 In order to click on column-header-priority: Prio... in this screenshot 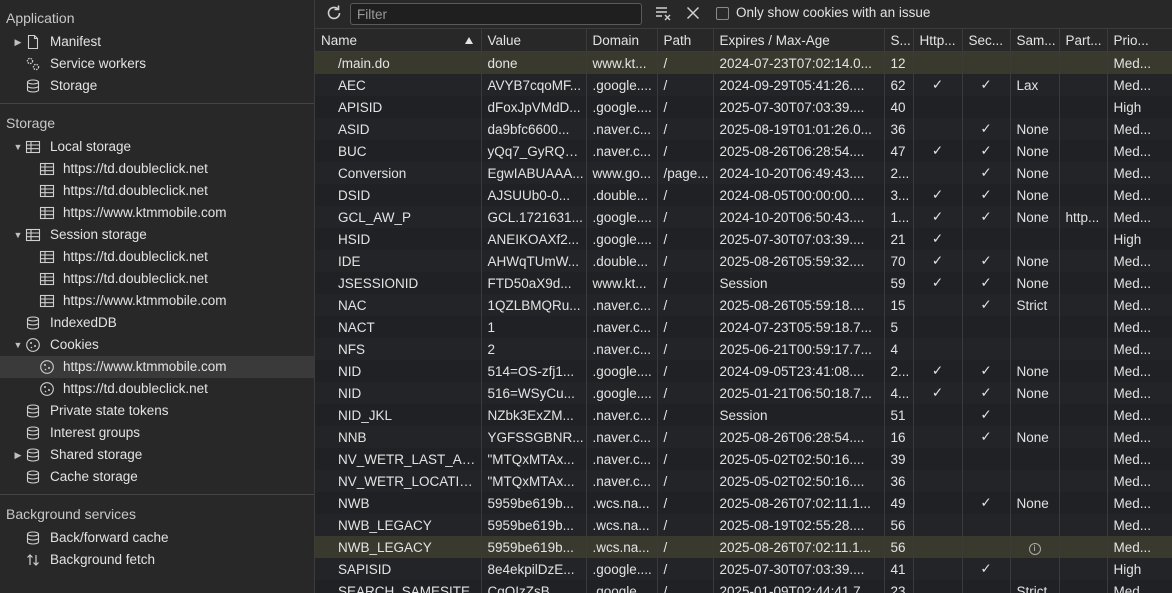, I will do `click(1139, 40)`.